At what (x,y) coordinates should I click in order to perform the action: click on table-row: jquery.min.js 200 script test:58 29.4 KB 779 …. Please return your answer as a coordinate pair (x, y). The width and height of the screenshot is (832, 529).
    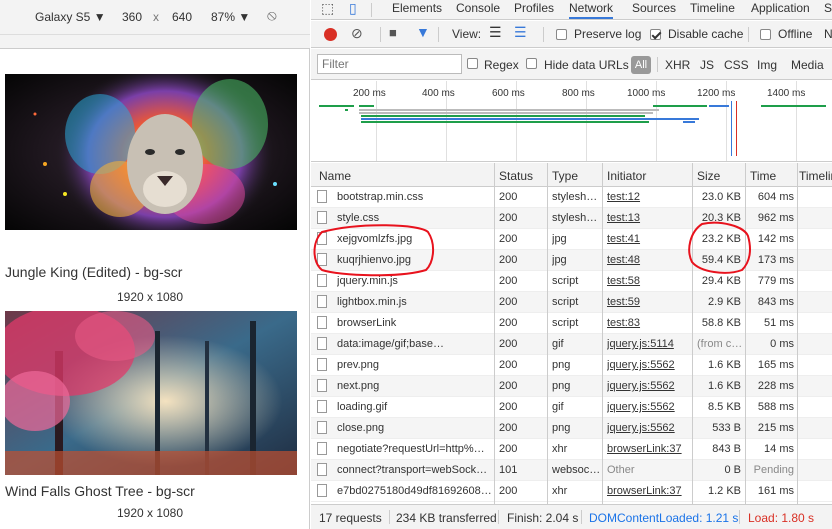
    Looking at the image, I should click on (571, 281).